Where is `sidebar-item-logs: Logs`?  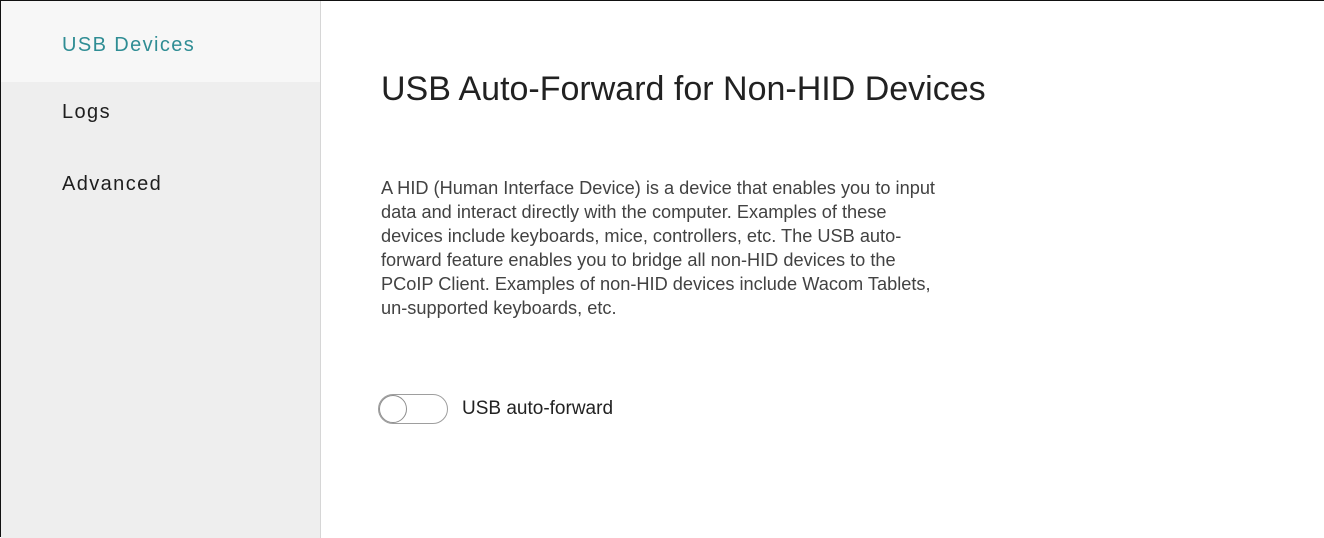 sidebar-item-logs: Logs is located at coordinates (160, 119).